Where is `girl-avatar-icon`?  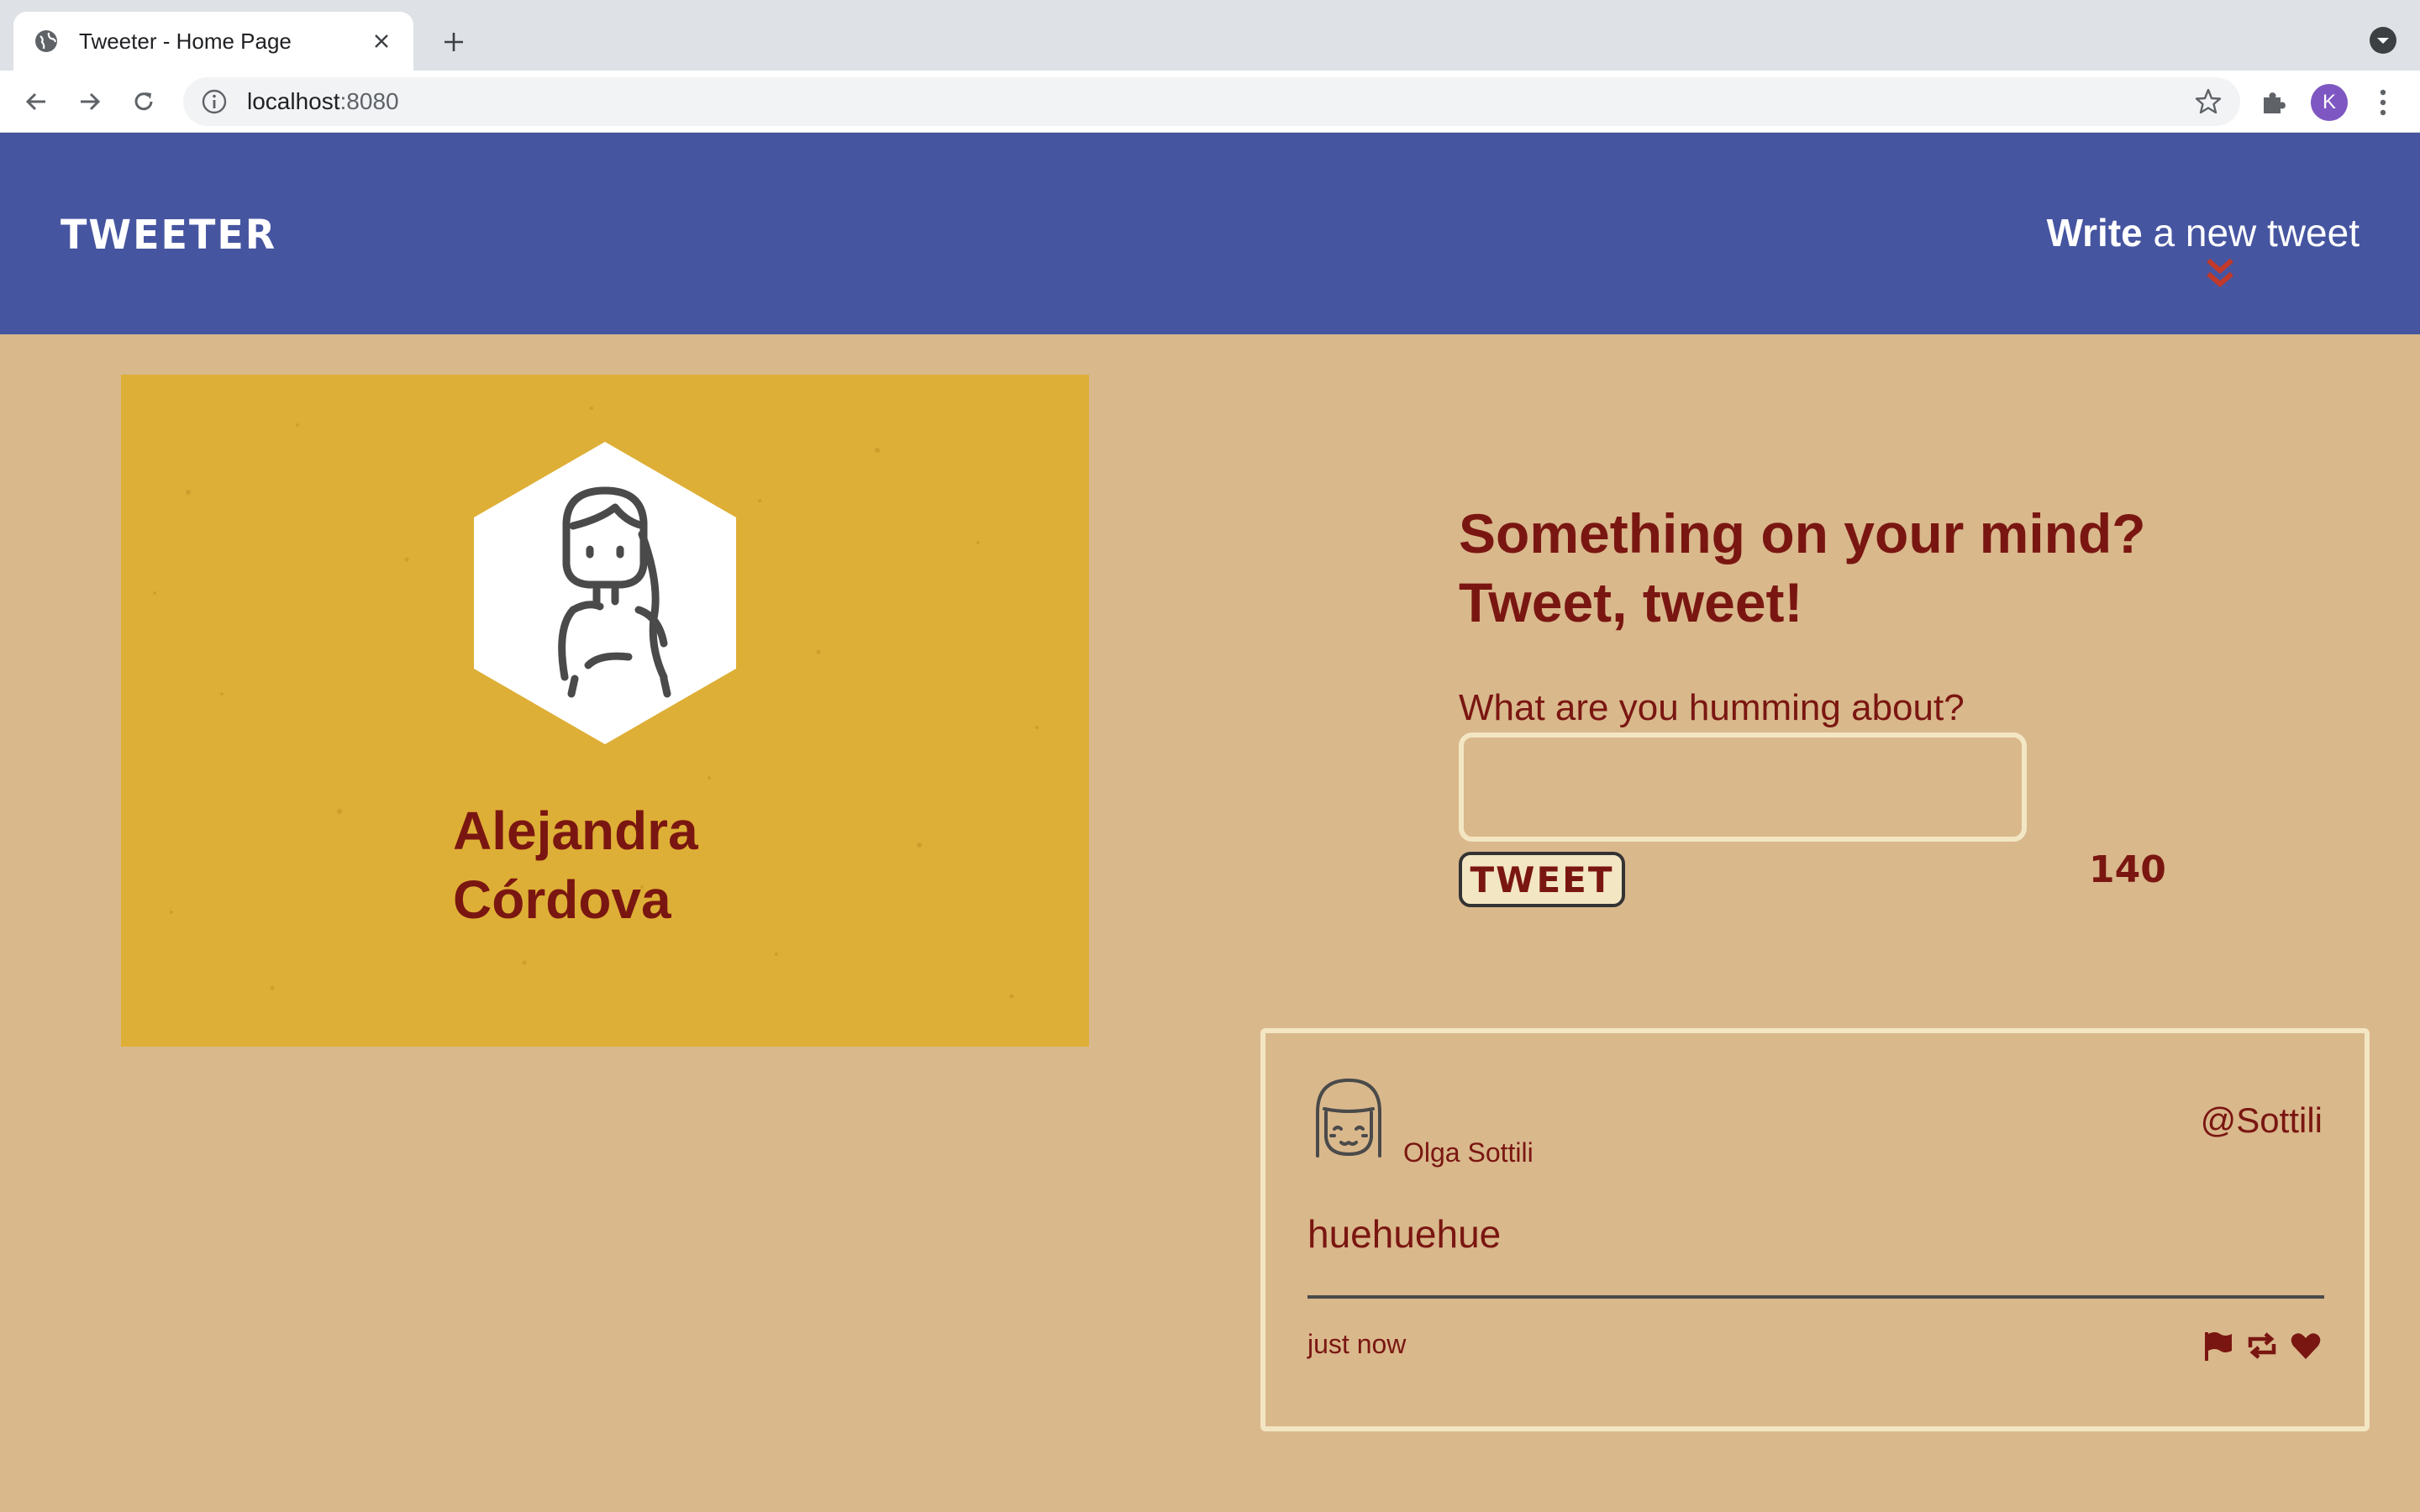 girl-avatar-icon is located at coordinates (1348, 1118).